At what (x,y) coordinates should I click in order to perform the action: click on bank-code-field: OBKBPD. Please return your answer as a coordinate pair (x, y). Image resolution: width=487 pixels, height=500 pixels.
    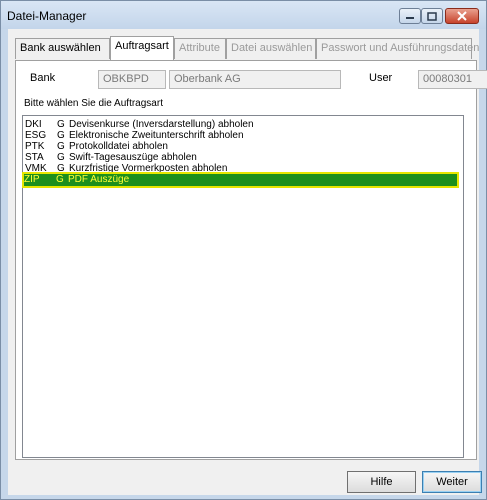
    Looking at the image, I should click on (132, 79).